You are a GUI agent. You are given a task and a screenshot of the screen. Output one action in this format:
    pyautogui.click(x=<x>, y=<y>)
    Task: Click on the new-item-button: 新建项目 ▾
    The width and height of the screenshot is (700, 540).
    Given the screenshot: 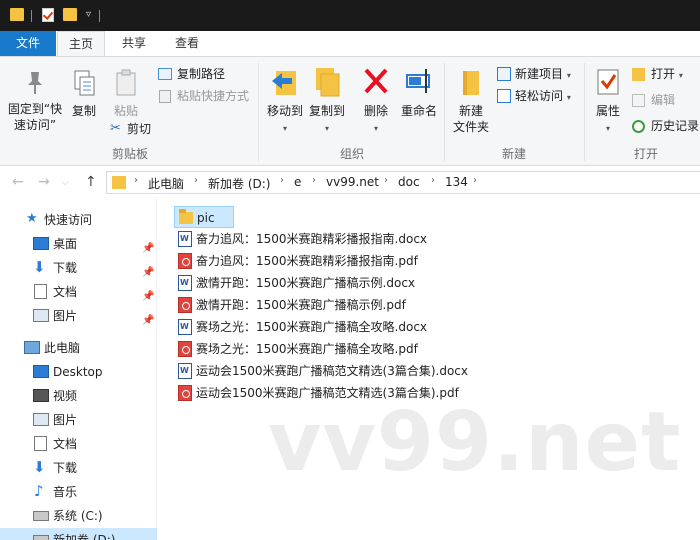 What is the action you would take?
    pyautogui.click(x=534, y=74)
    